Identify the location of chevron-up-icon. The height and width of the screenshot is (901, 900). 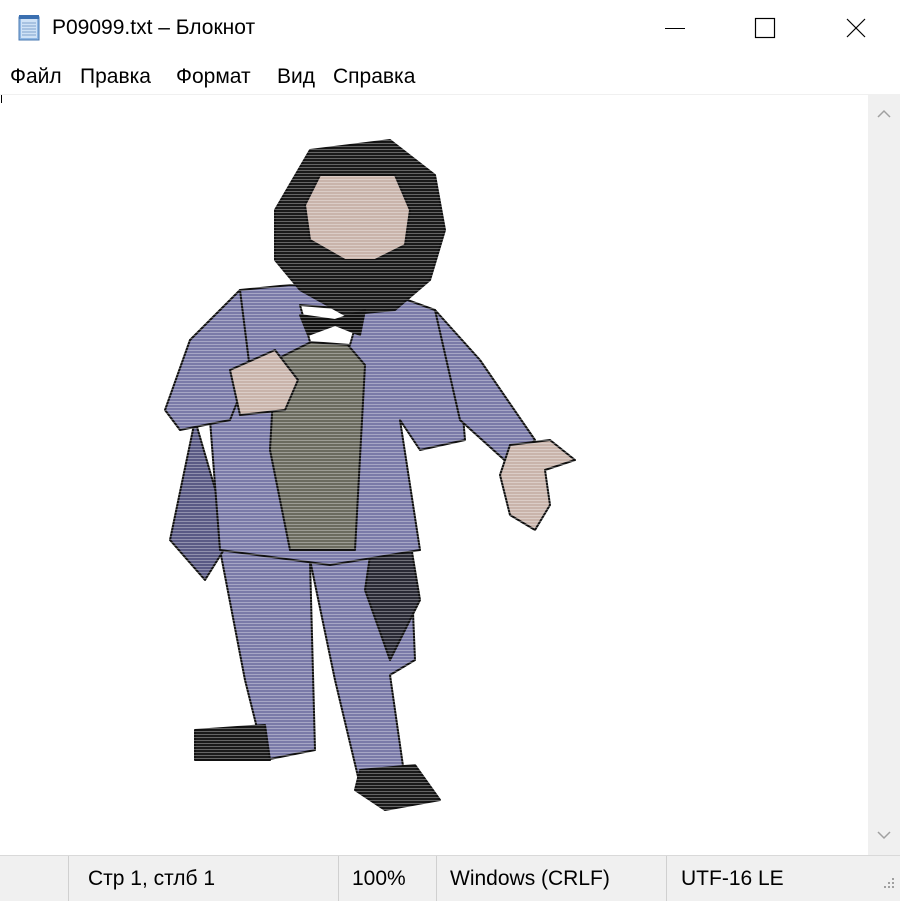
(884, 113).